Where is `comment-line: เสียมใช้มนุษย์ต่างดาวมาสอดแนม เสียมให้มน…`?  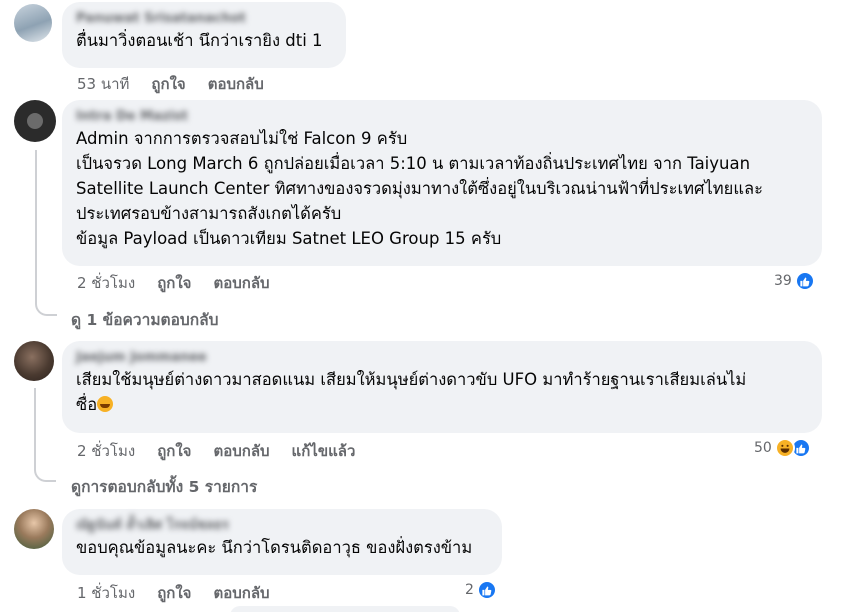 comment-line: เสียมใช้มนุษย์ต่างดาวมาสอดแนม เสียมให้มน… is located at coordinates (411, 379).